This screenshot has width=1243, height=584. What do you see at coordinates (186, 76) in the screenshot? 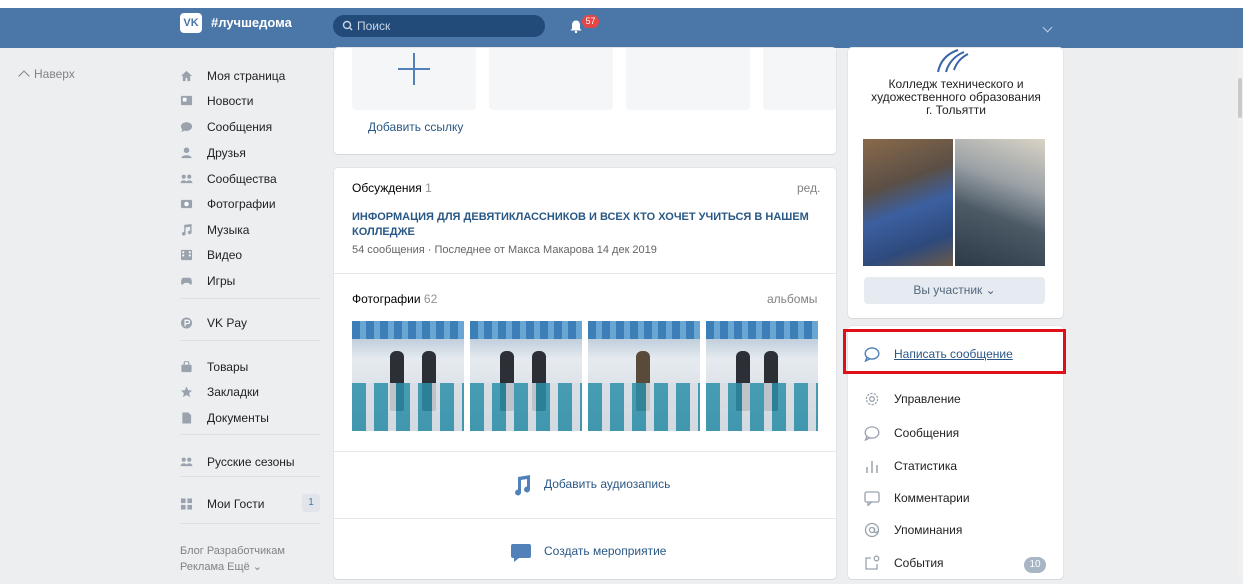
I see `home-icon` at bounding box center [186, 76].